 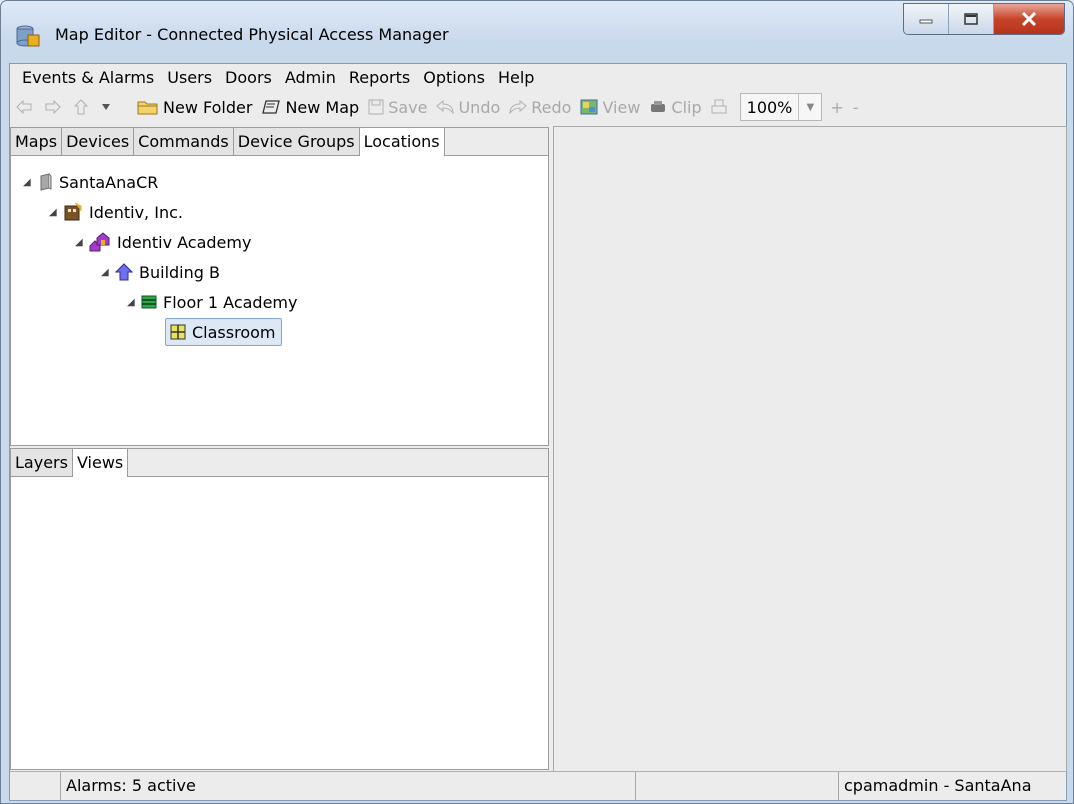 I want to click on tree-node-classroom: Classroom, so click(x=224, y=332).